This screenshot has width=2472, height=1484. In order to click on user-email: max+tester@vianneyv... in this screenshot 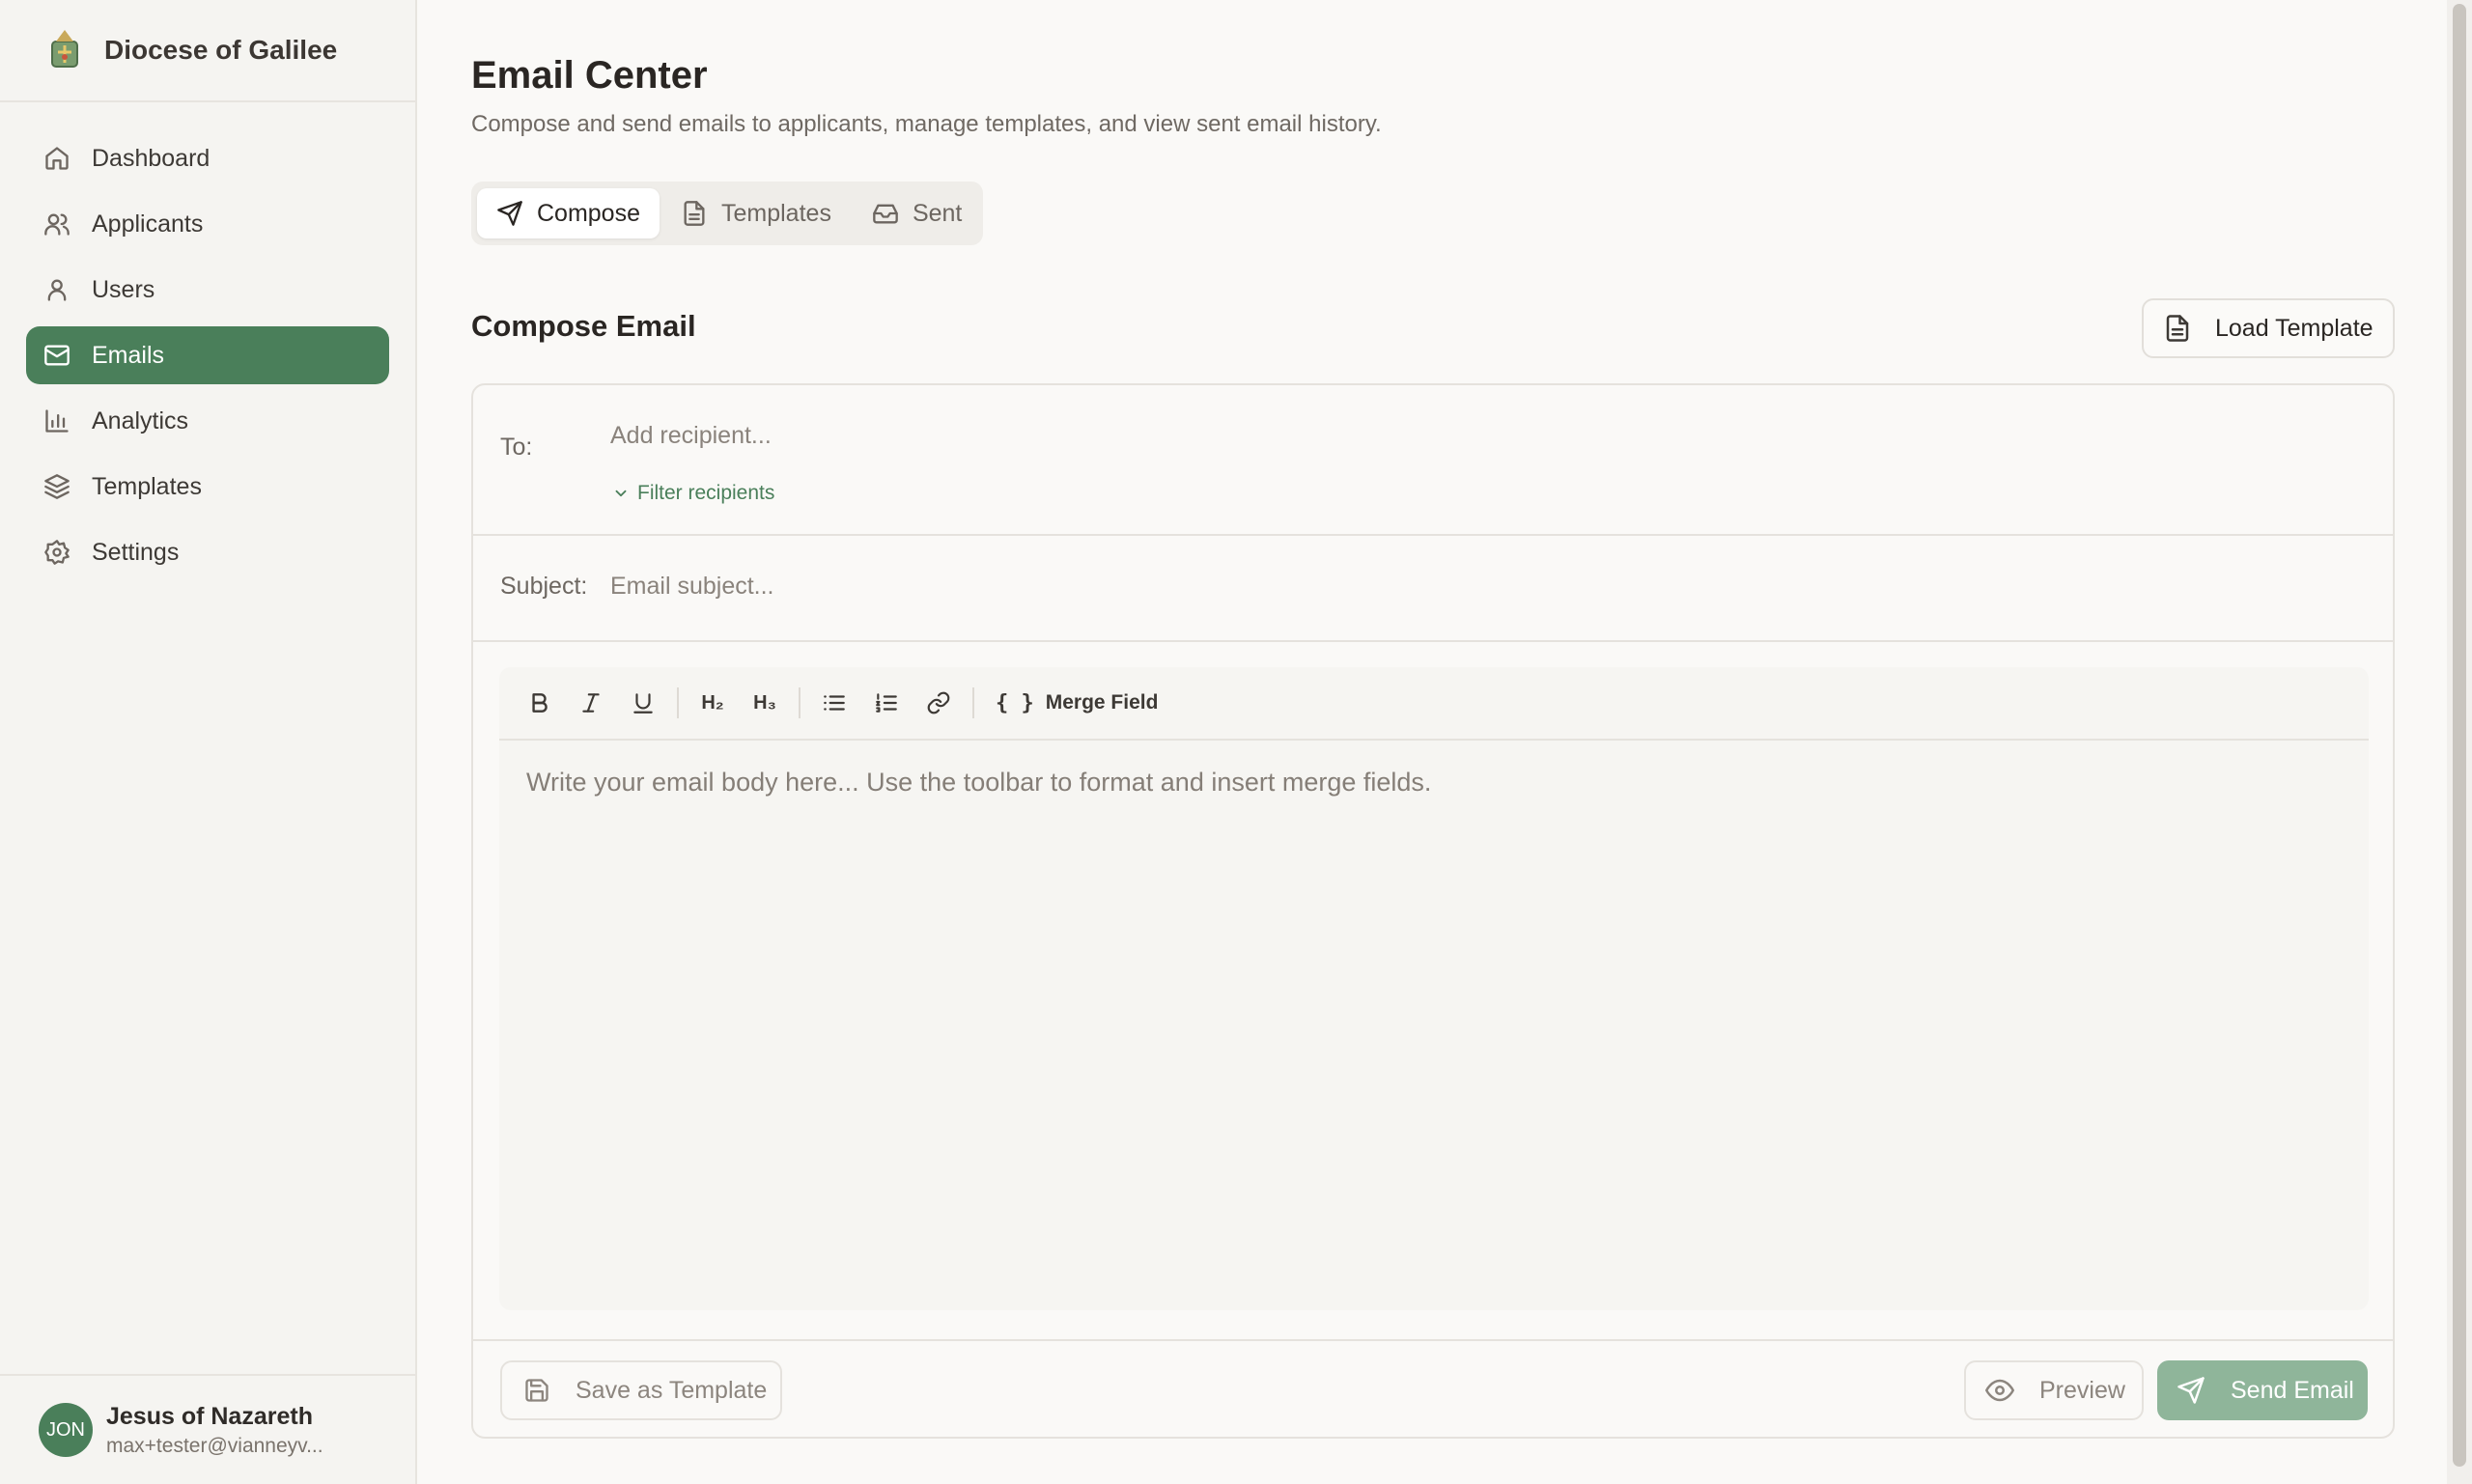, I will do `click(214, 1446)`.